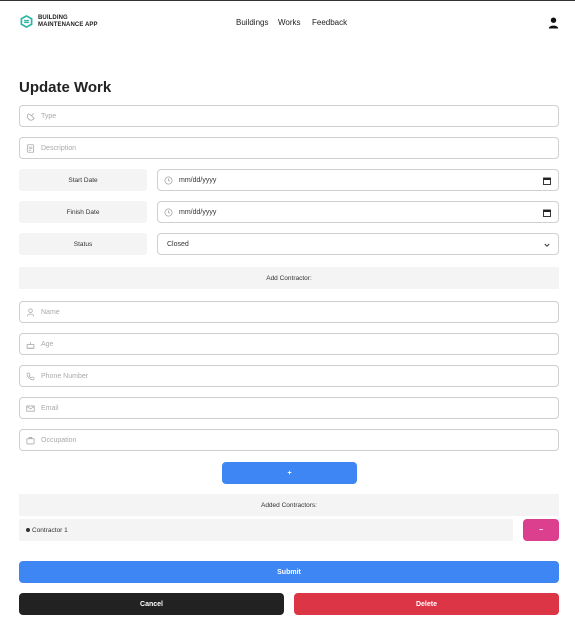  I want to click on finish-date-input: mm/dd/yyyy, so click(358, 212).